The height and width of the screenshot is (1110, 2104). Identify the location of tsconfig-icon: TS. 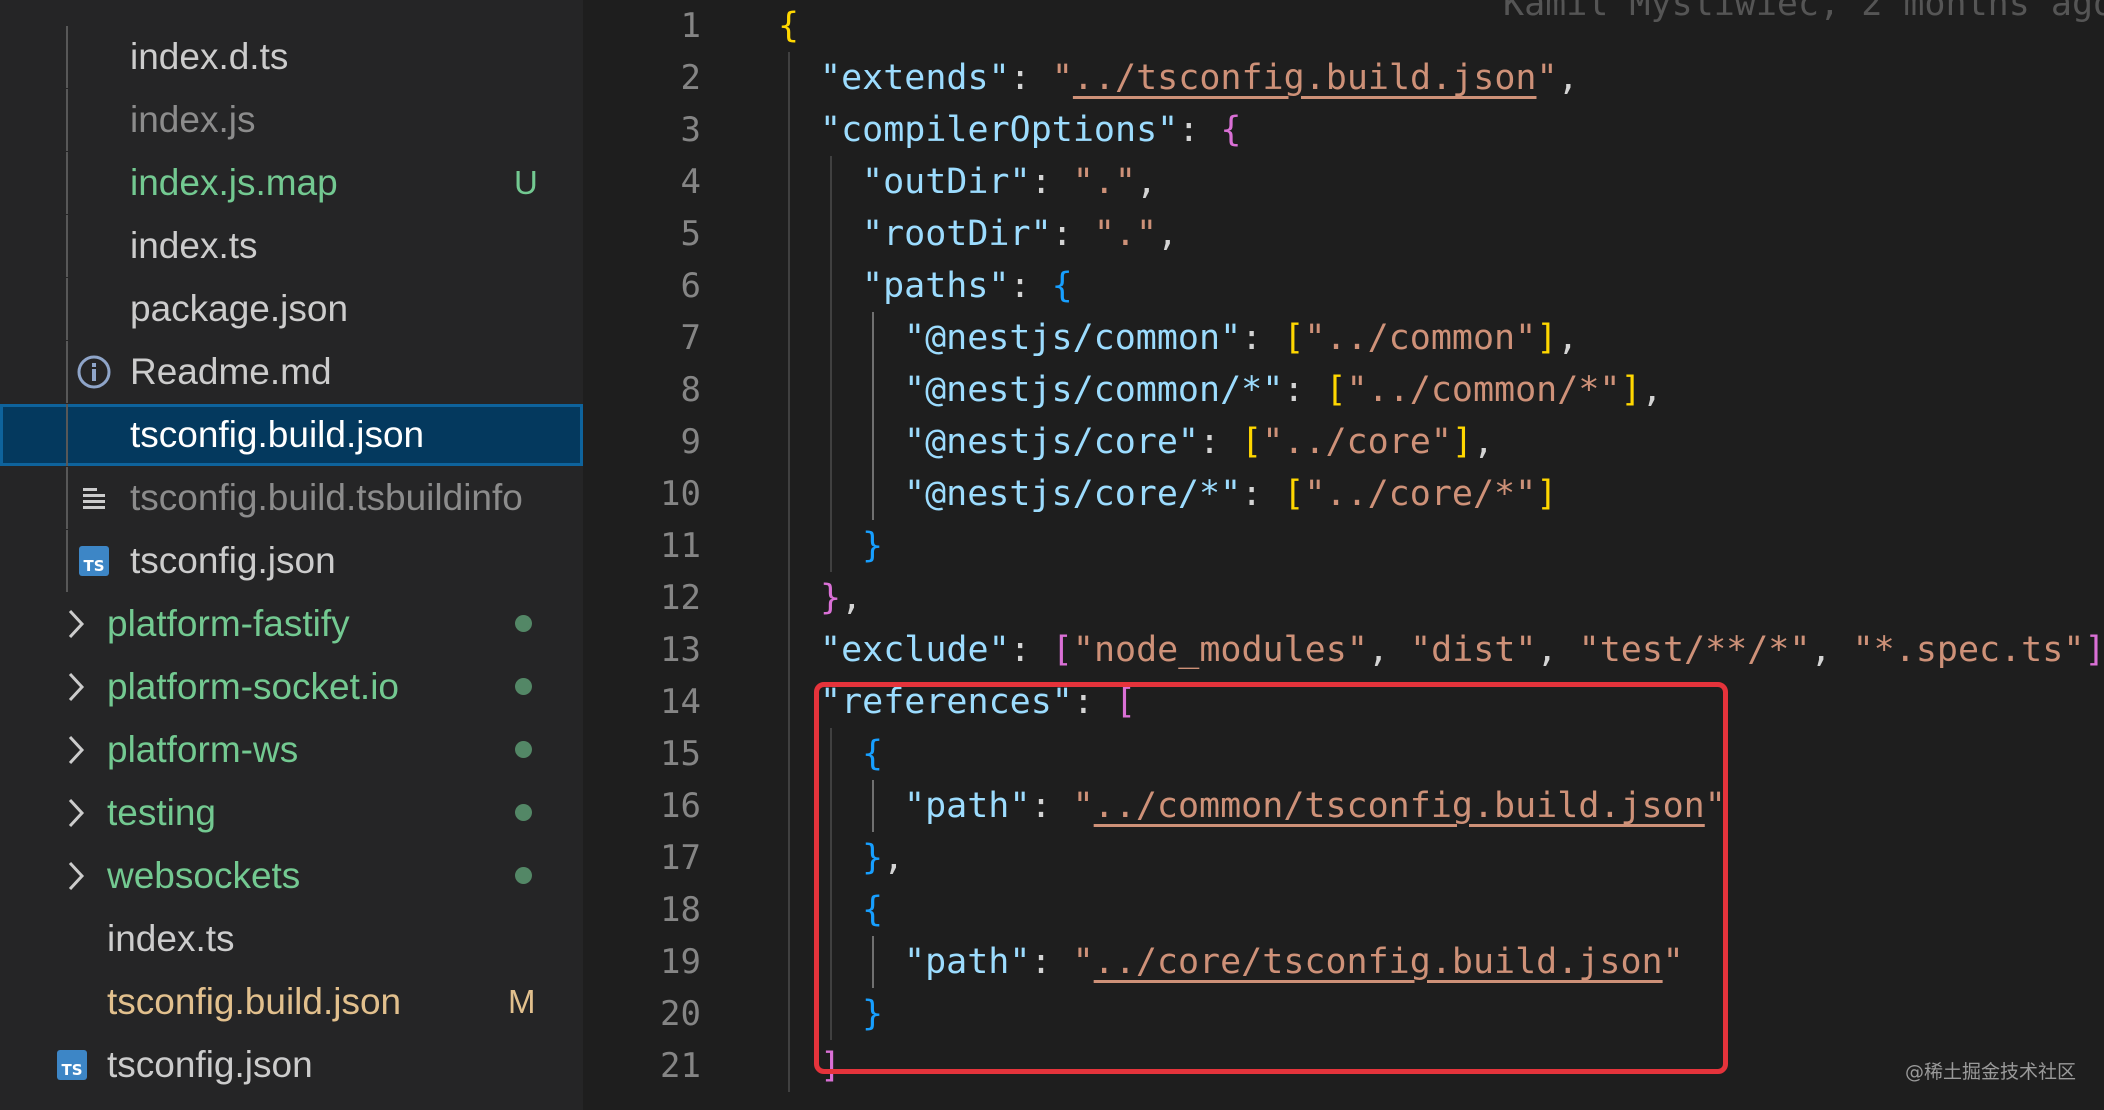
(72, 1065).